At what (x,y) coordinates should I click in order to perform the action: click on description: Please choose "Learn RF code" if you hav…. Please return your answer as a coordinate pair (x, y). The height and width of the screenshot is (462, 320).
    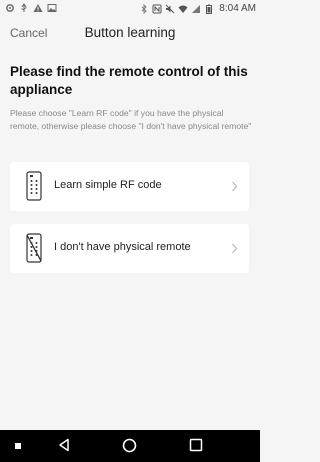
    Looking at the image, I should click on (131, 119).